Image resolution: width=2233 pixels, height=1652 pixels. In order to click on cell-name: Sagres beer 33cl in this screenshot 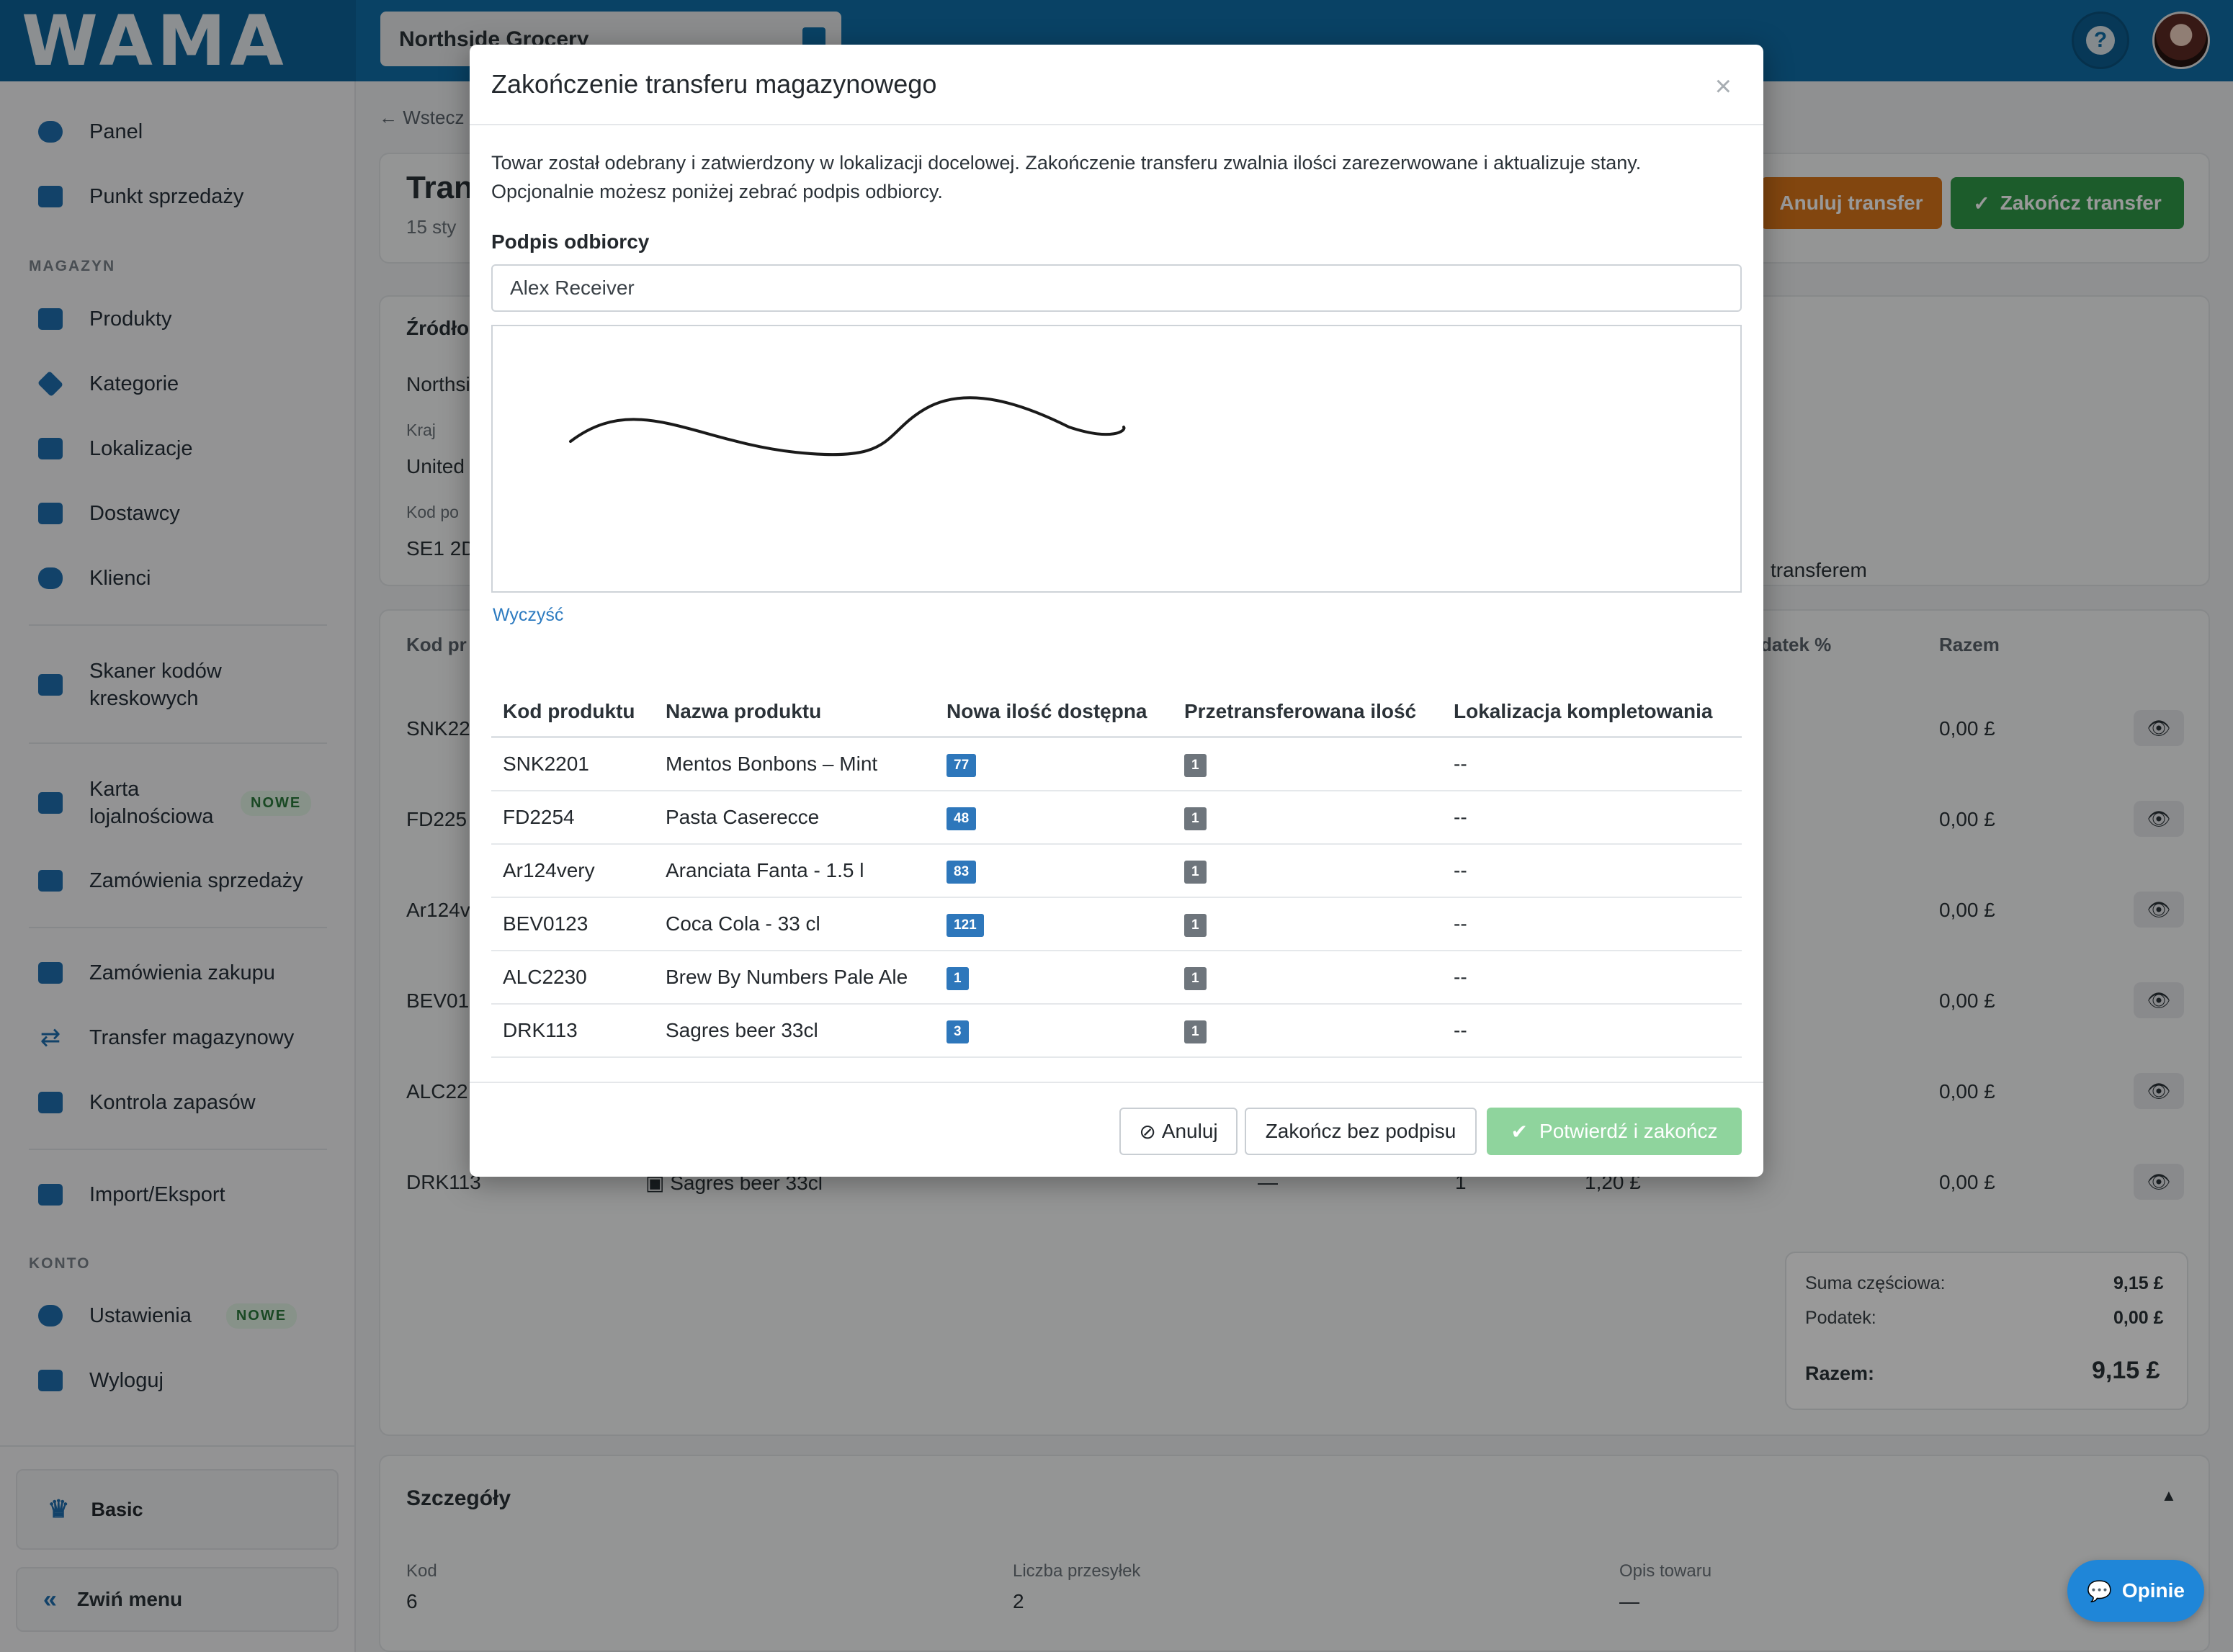, I will do `click(794, 1030)`.